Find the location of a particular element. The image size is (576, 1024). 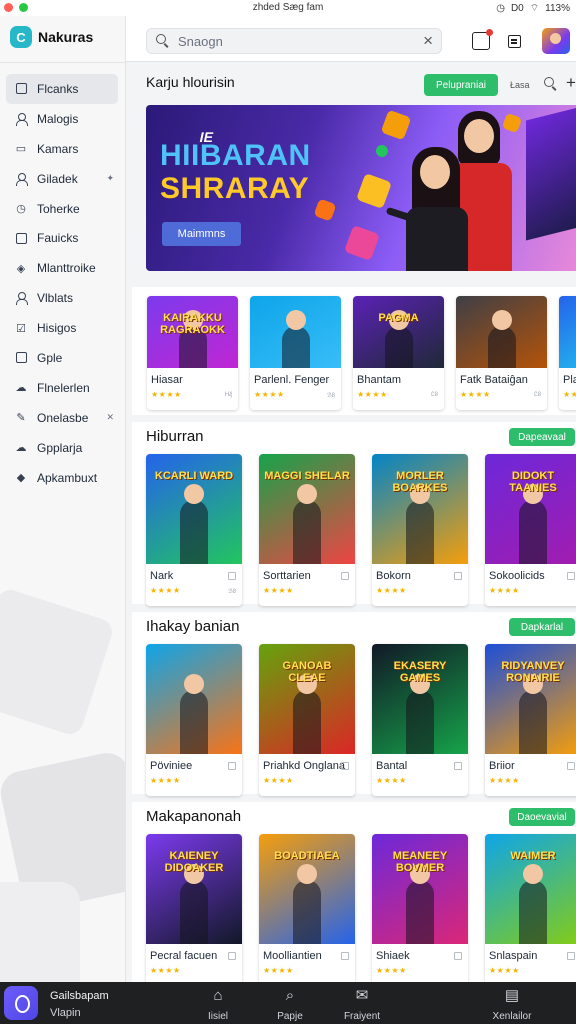

game-title: Moolliantien is located at coordinates (292, 956).